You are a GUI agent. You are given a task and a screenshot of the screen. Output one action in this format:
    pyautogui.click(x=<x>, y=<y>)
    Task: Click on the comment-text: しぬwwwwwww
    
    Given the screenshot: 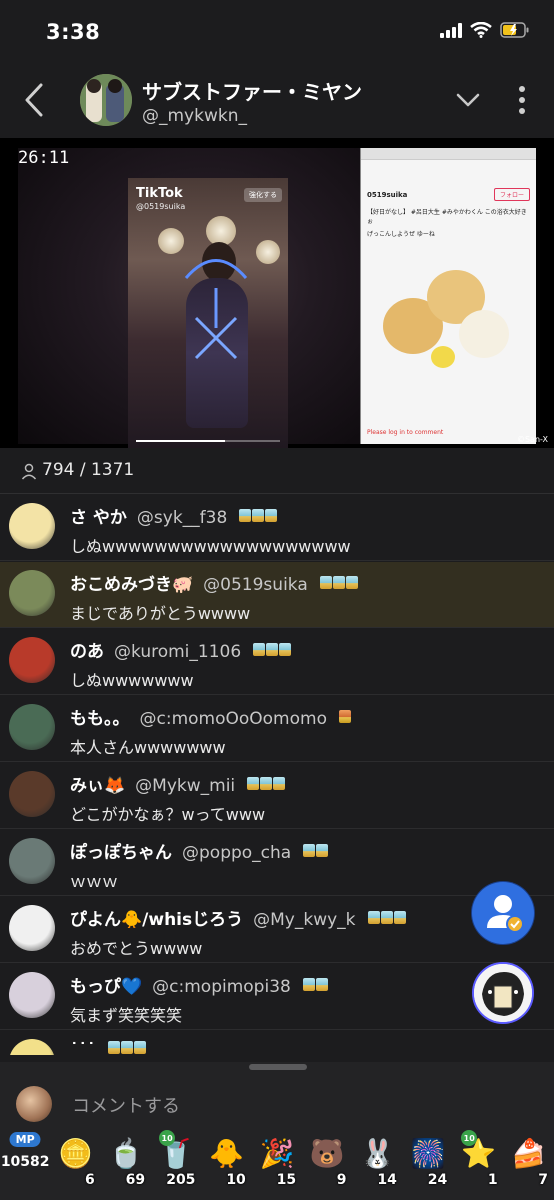 What is the action you would take?
    pyautogui.click(x=132, y=680)
    